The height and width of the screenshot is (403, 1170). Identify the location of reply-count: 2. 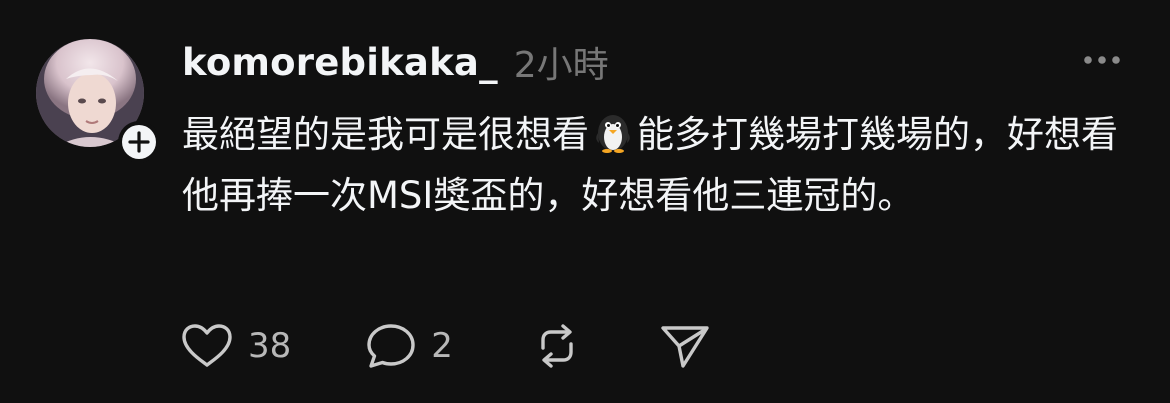
(442, 346).